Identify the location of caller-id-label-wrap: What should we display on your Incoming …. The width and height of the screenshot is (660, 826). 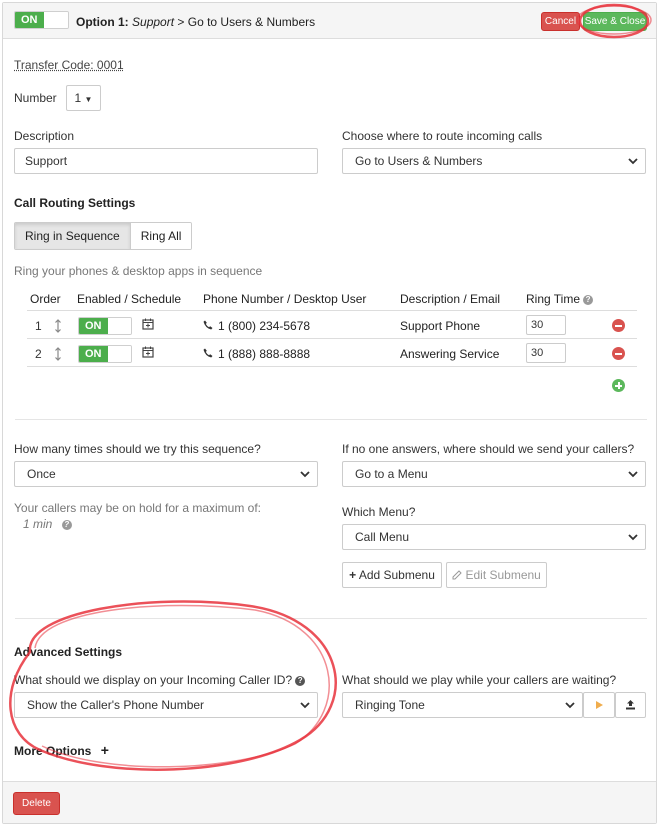
(160, 680).